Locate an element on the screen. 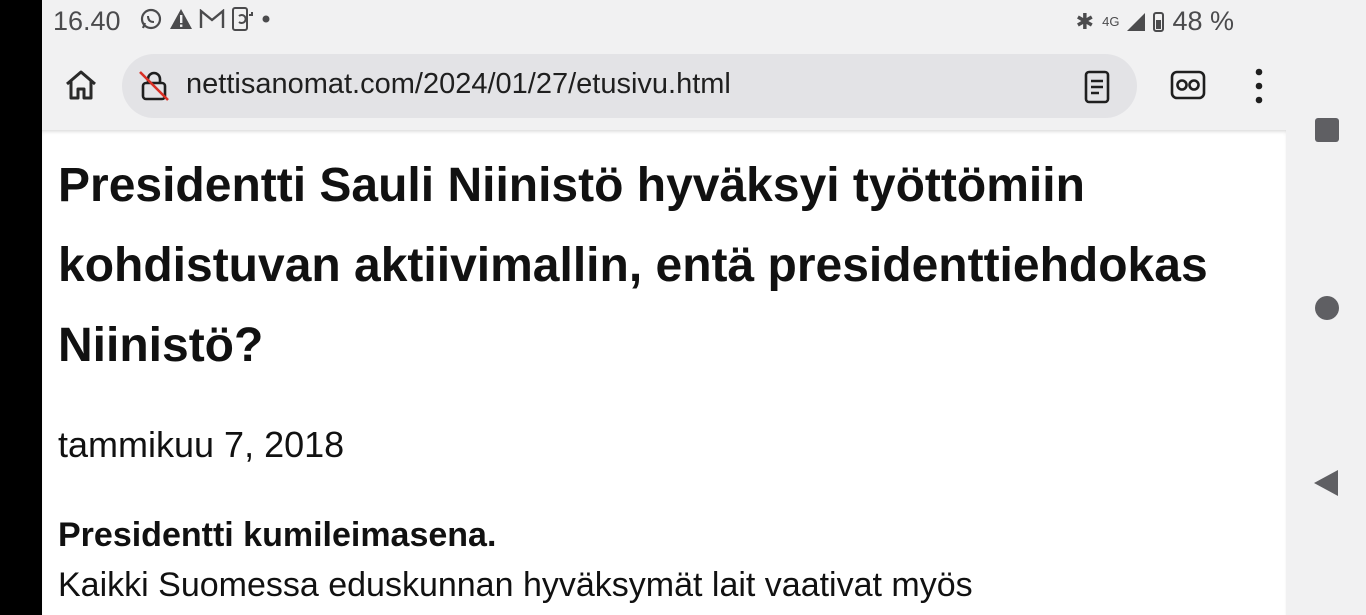 The height and width of the screenshot is (615, 1366). article-lead: Presidentti kumileimasena. is located at coordinates (277, 535).